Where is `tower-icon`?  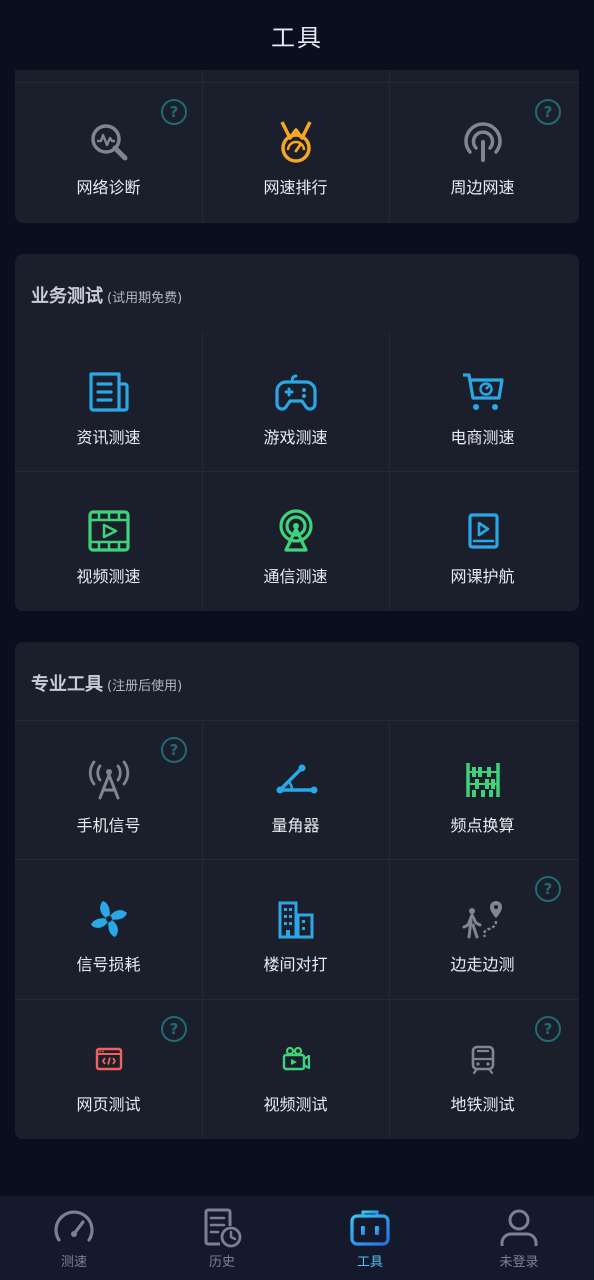 tower-icon is located at coordinates (296, 531).